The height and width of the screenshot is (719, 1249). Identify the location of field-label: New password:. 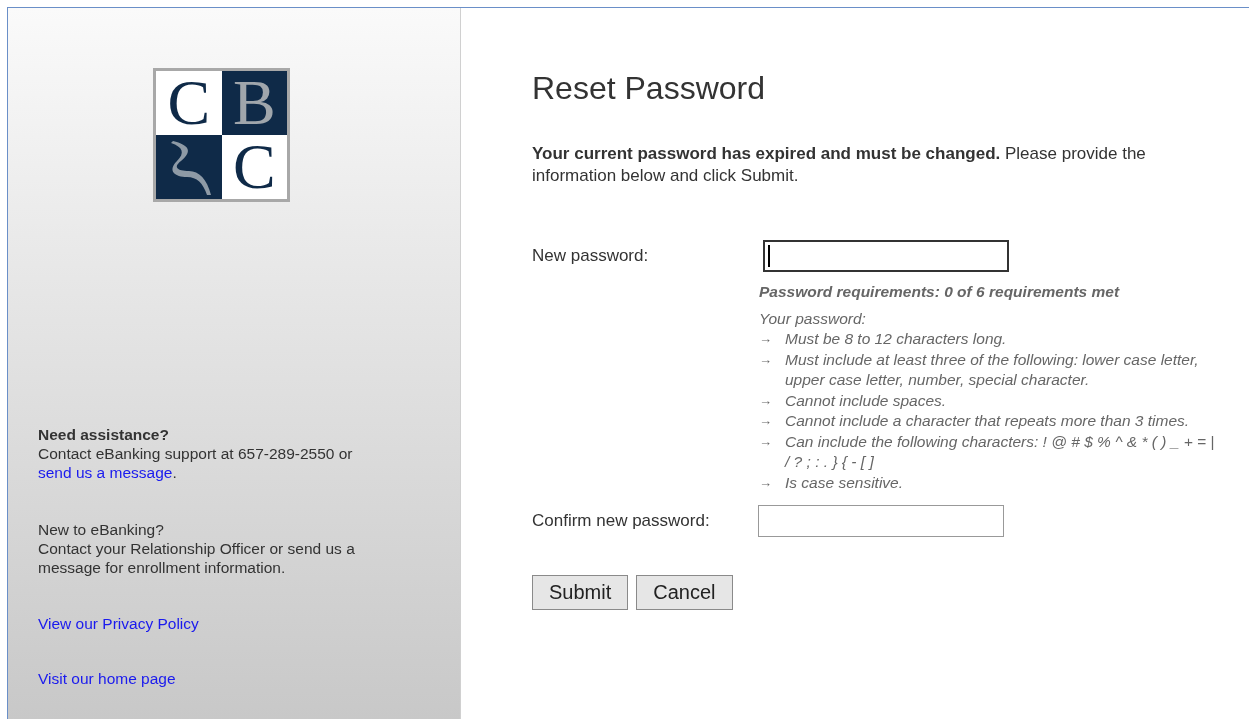
(591, 256).